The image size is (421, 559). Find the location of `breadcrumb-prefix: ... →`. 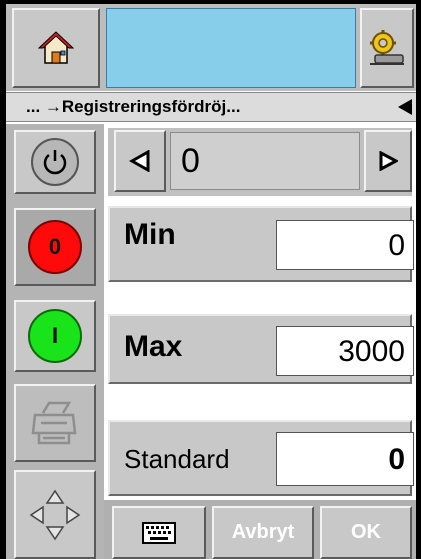

breadcrumb-prefix: ... → is located at coordinates (44, 106).